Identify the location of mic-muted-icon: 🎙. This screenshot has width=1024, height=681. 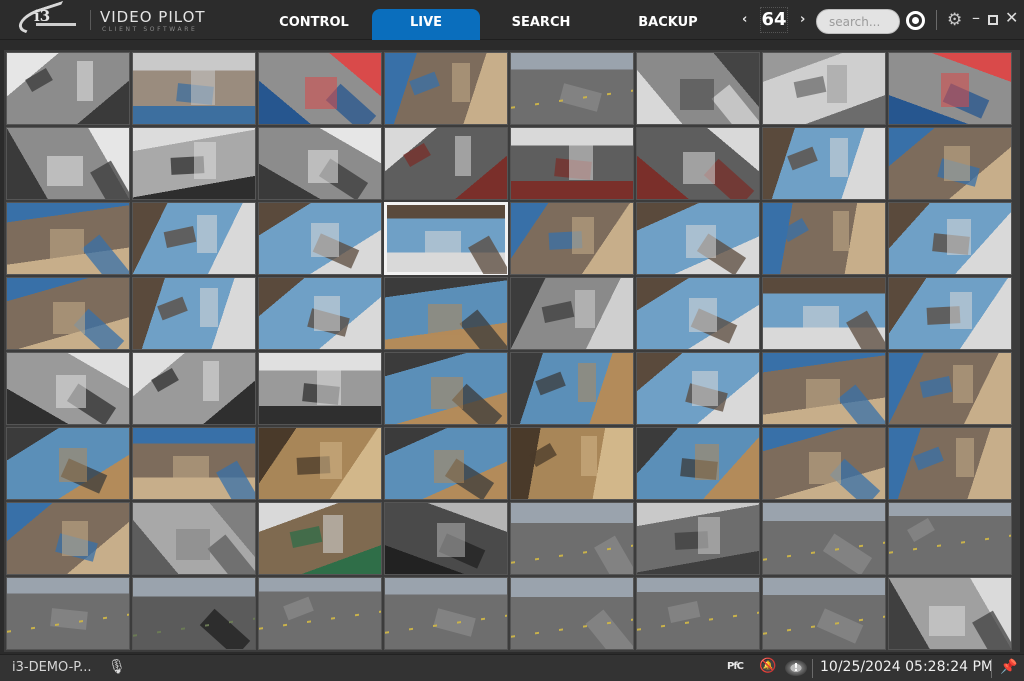
(117, 667).